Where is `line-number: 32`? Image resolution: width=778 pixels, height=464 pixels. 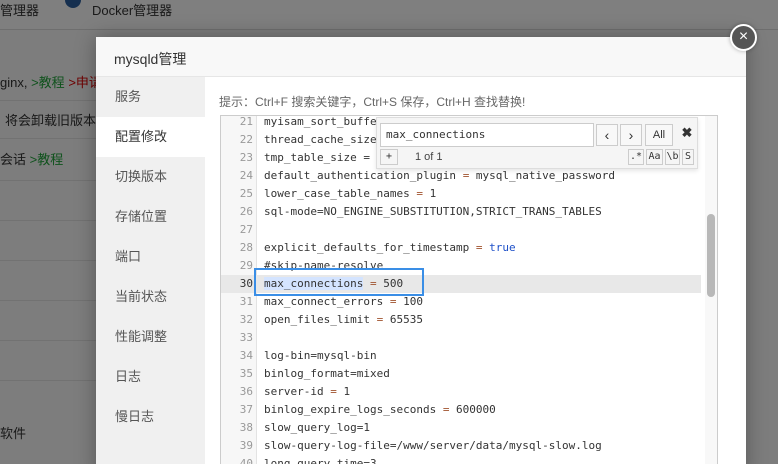 line-number: 32 is located at coordinates (246, 319).